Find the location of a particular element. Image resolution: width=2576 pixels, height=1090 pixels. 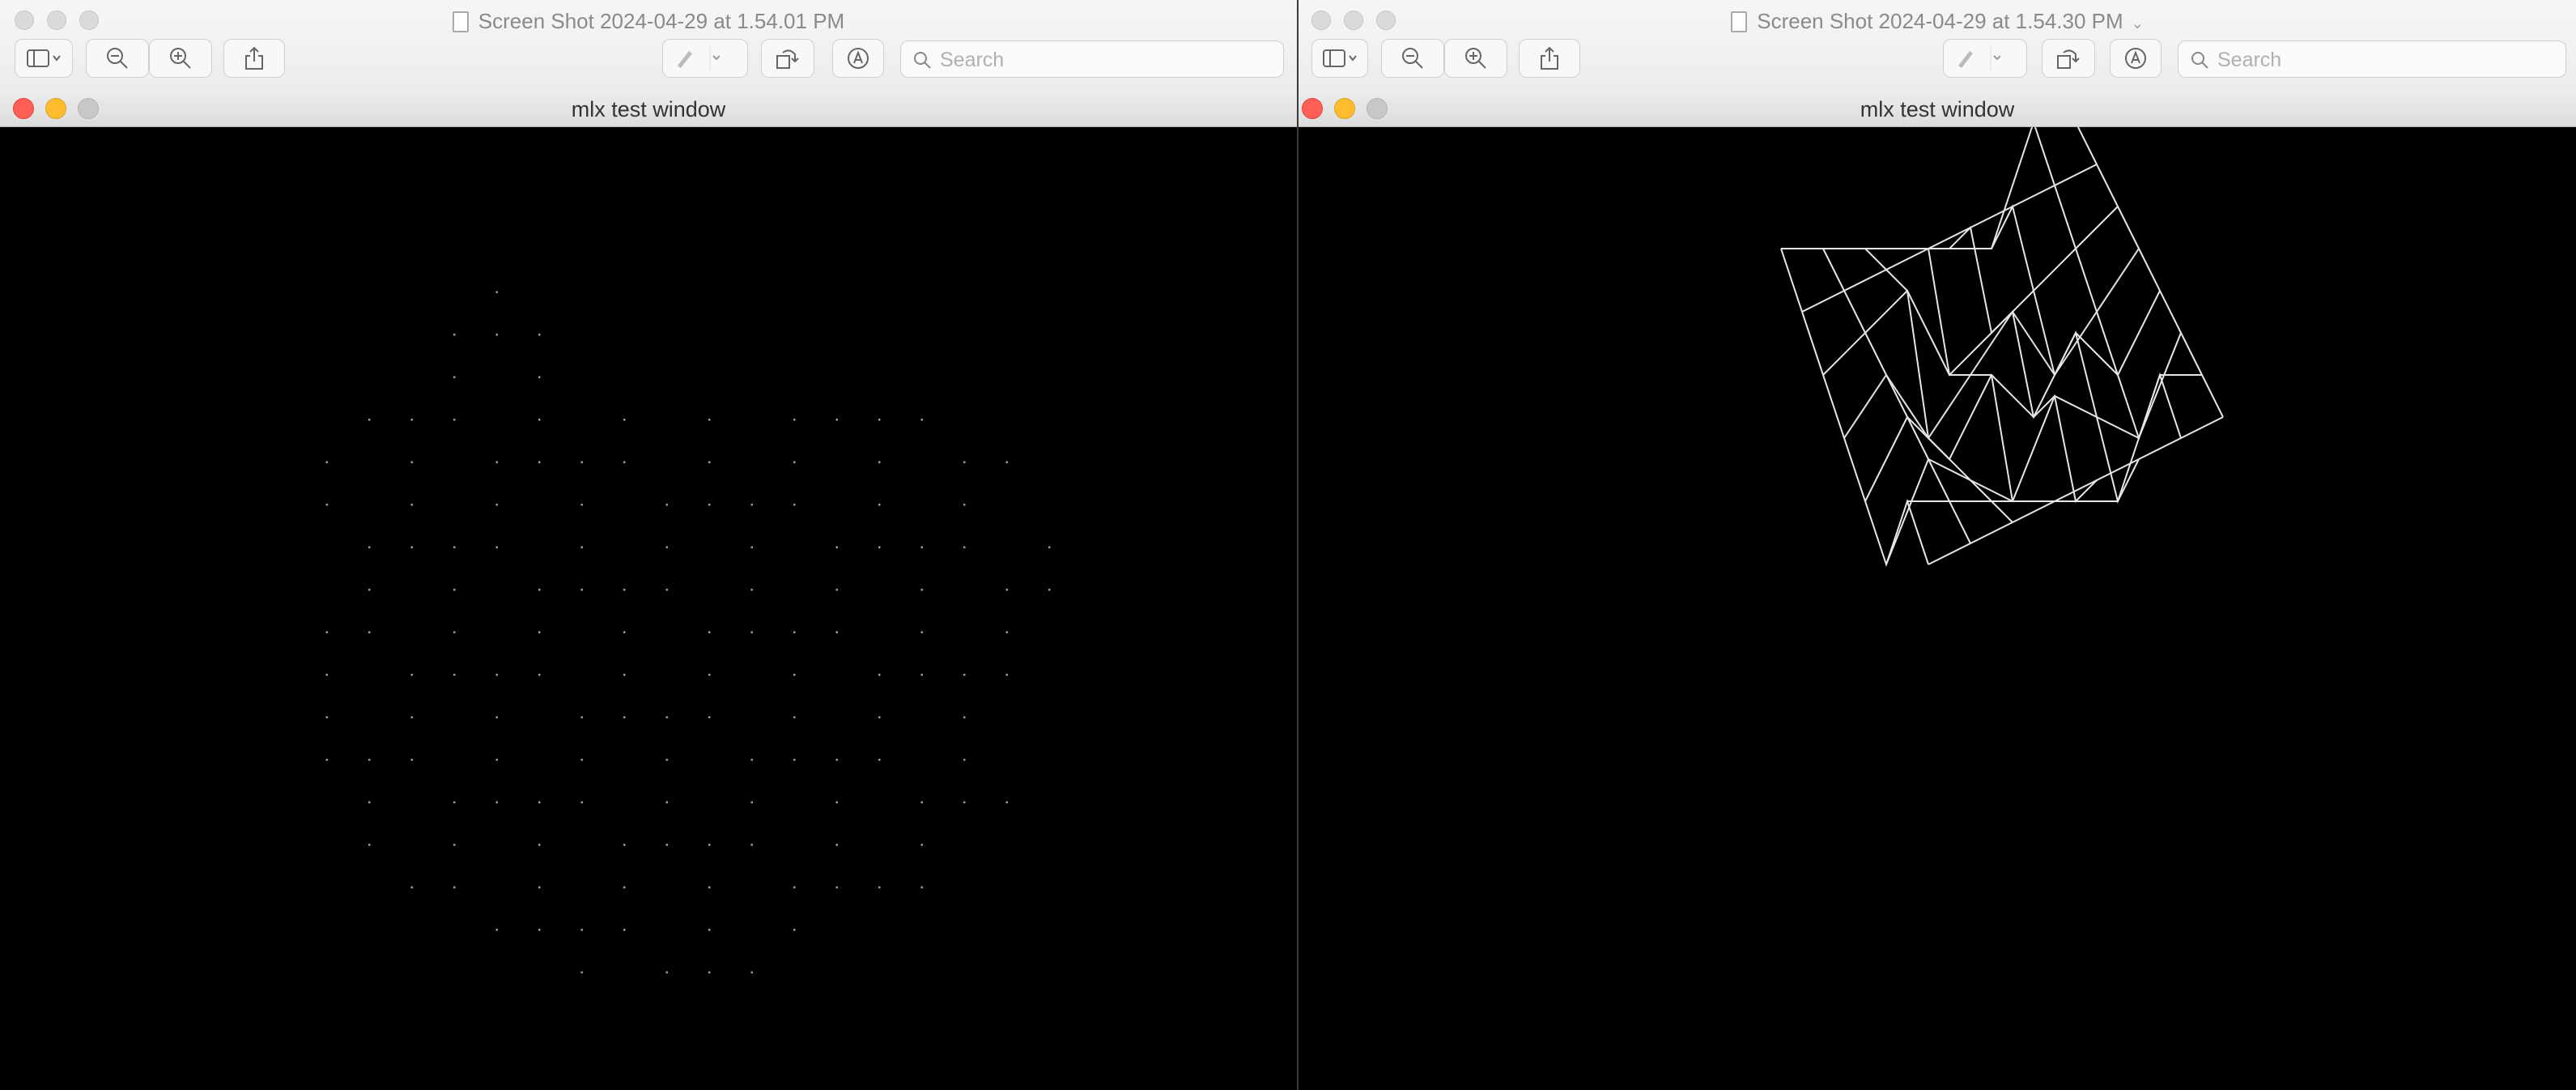

share-icon is located at coordinates (254, 58).